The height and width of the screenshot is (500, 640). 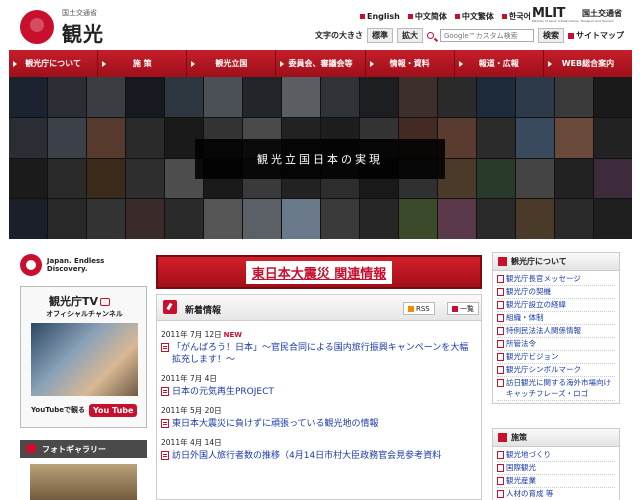 I want to click on about-header: 観光庁について, so click(x=556, y=262).